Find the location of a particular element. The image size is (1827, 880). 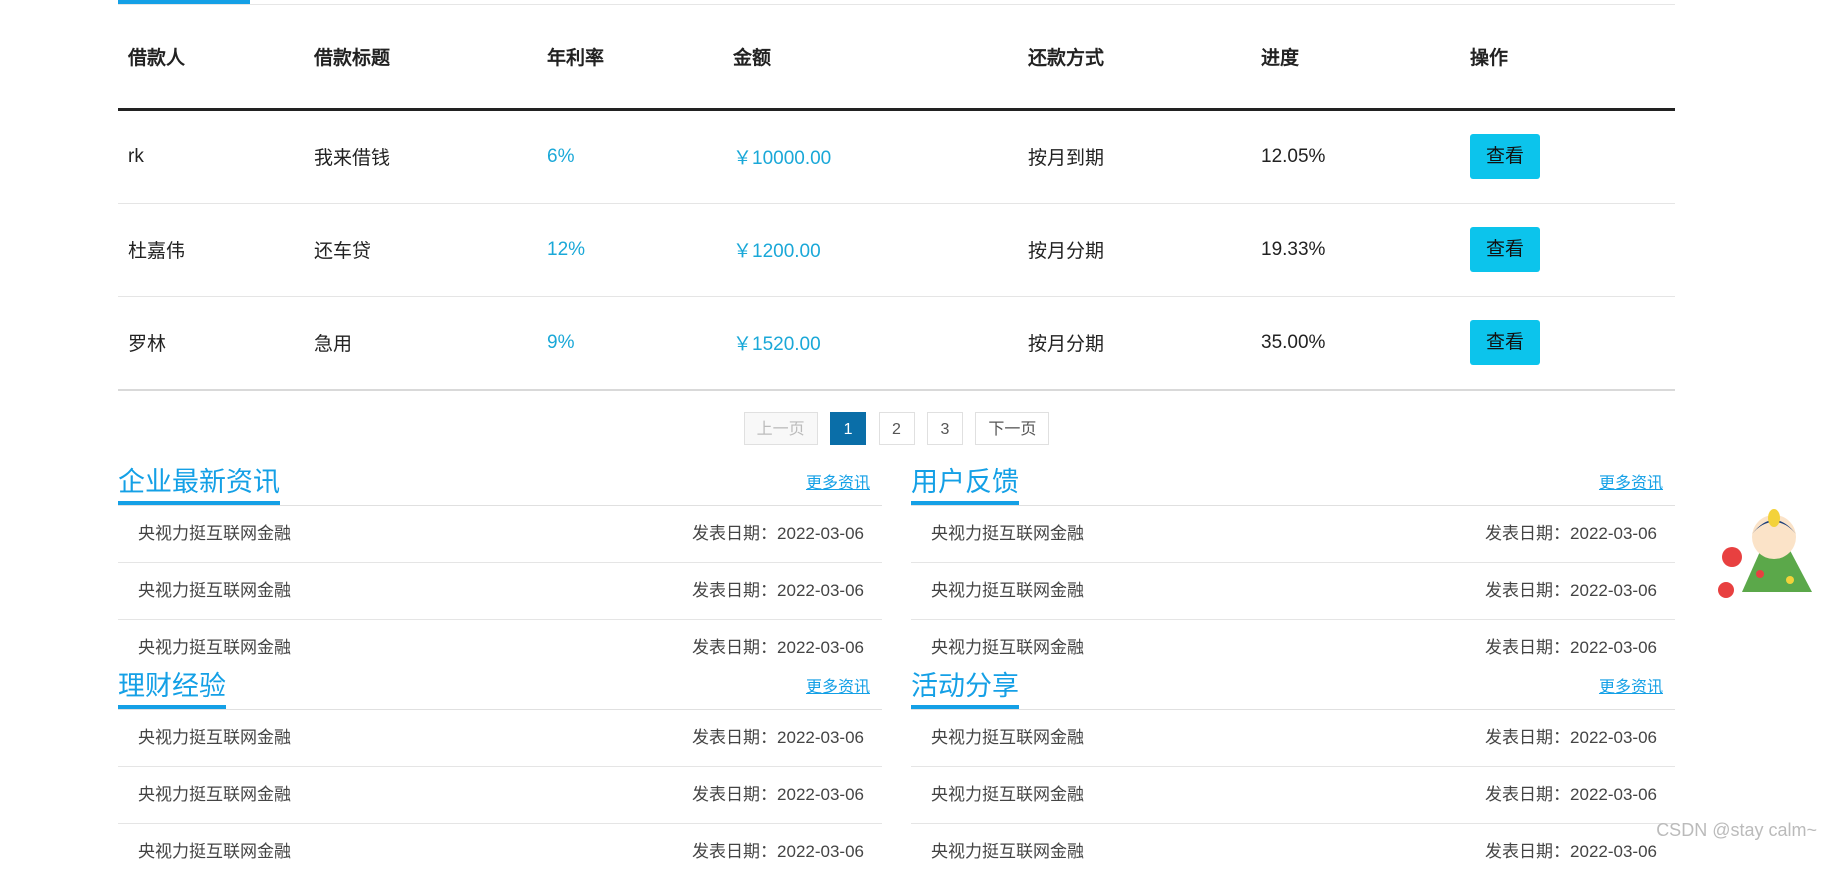

cell-title: 还车贷 is located at coordinates (420, 250).